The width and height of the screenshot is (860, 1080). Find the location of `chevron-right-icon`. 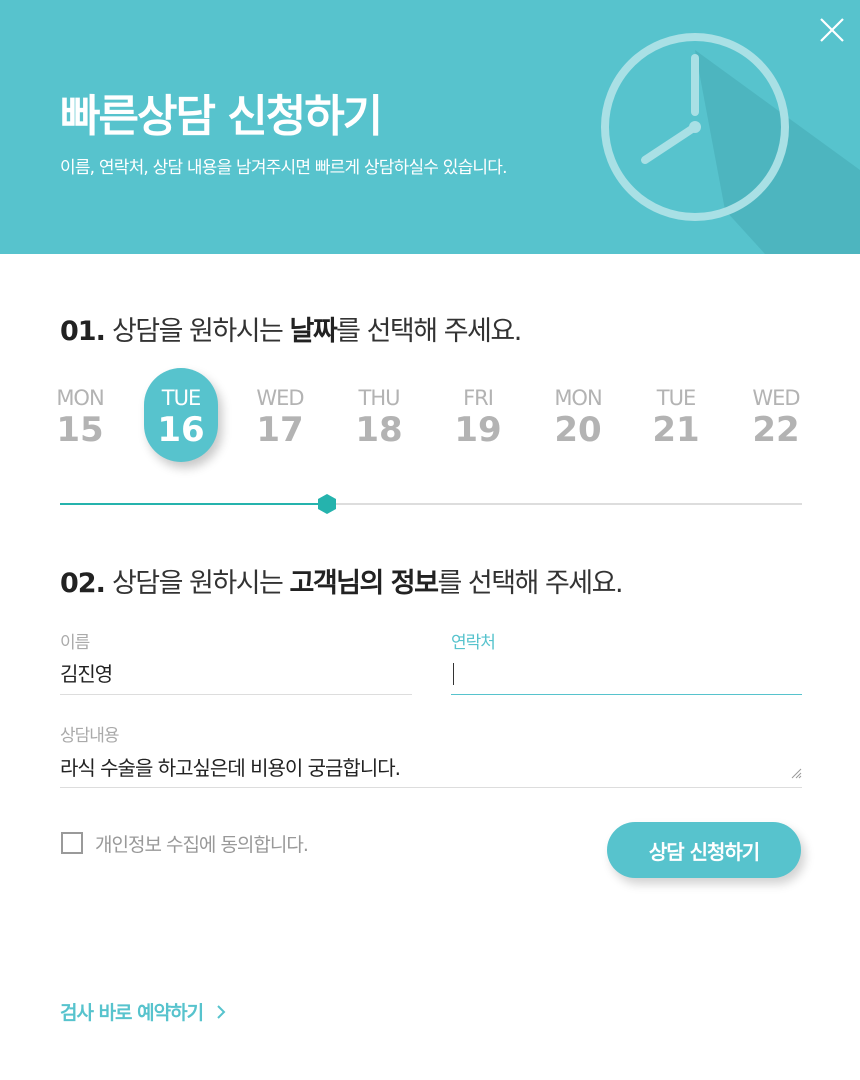

chevron-right-icon is located at coordinates (221, 1011).